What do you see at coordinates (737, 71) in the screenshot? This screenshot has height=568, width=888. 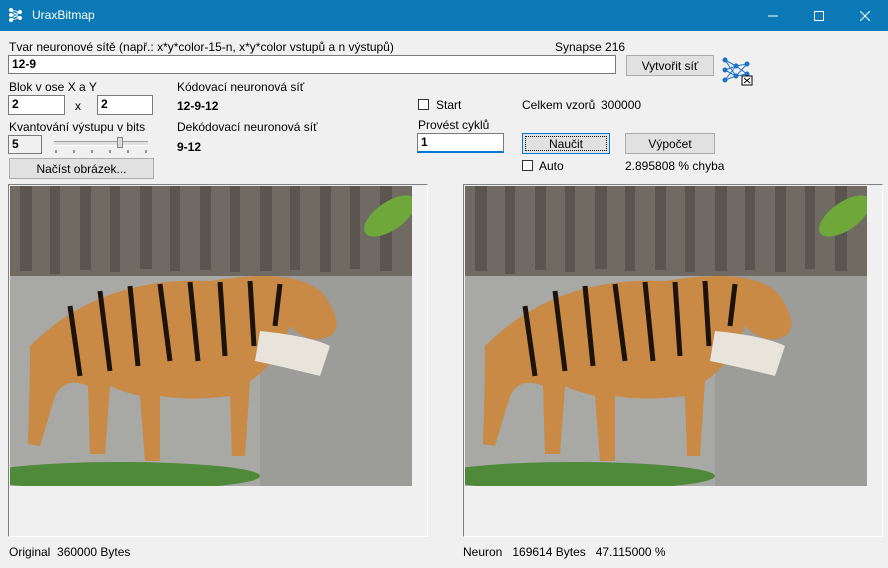 I see `network-diagram-icon` at bounding box center [737, 71].